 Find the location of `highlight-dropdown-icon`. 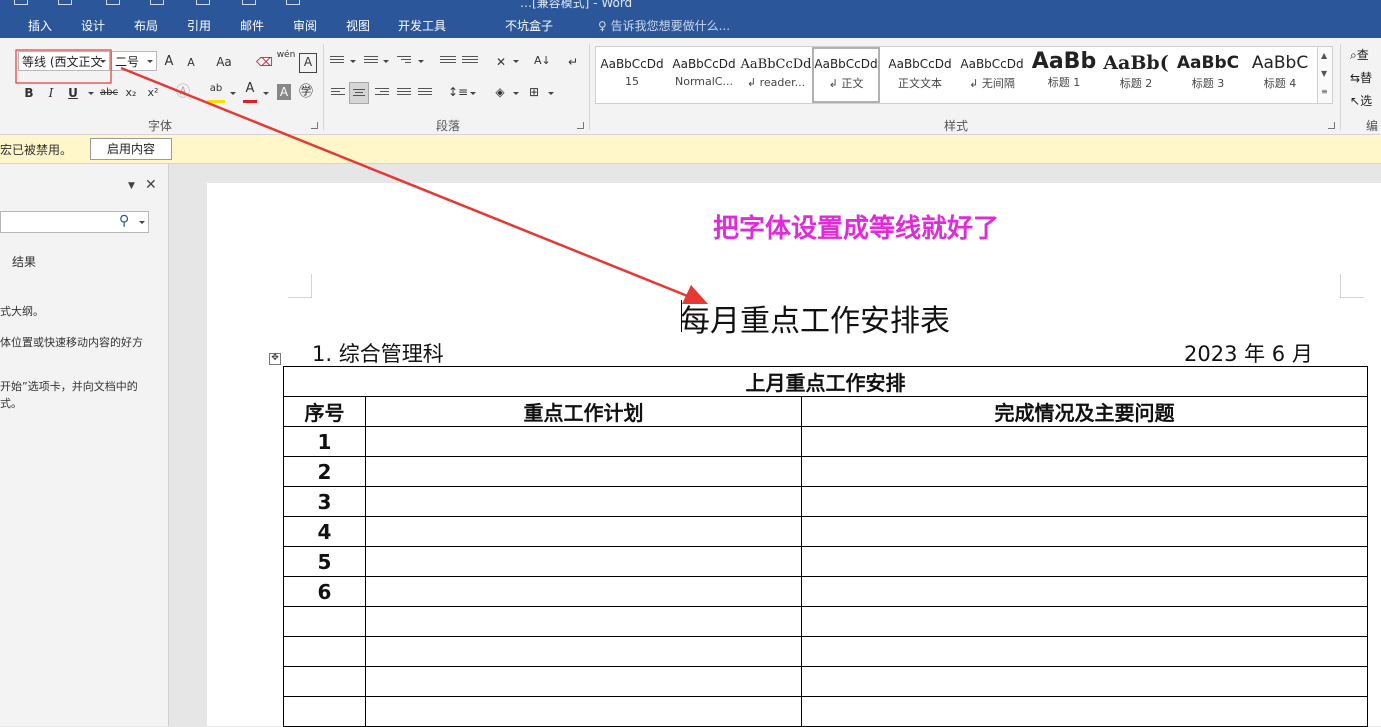

highlight-dropdown-icon is located at coordinates (233, 93).